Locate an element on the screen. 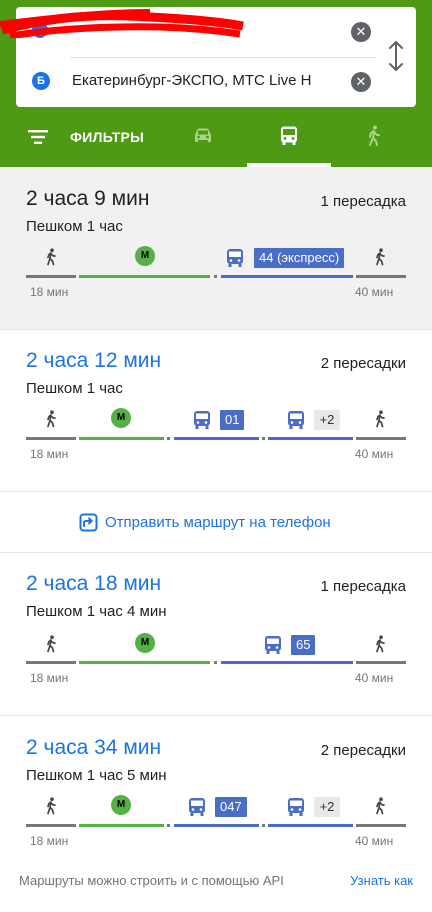 The height and width of the screenshot is (912, 432). send-to-phone-icon is located at coordinates (88, 522).